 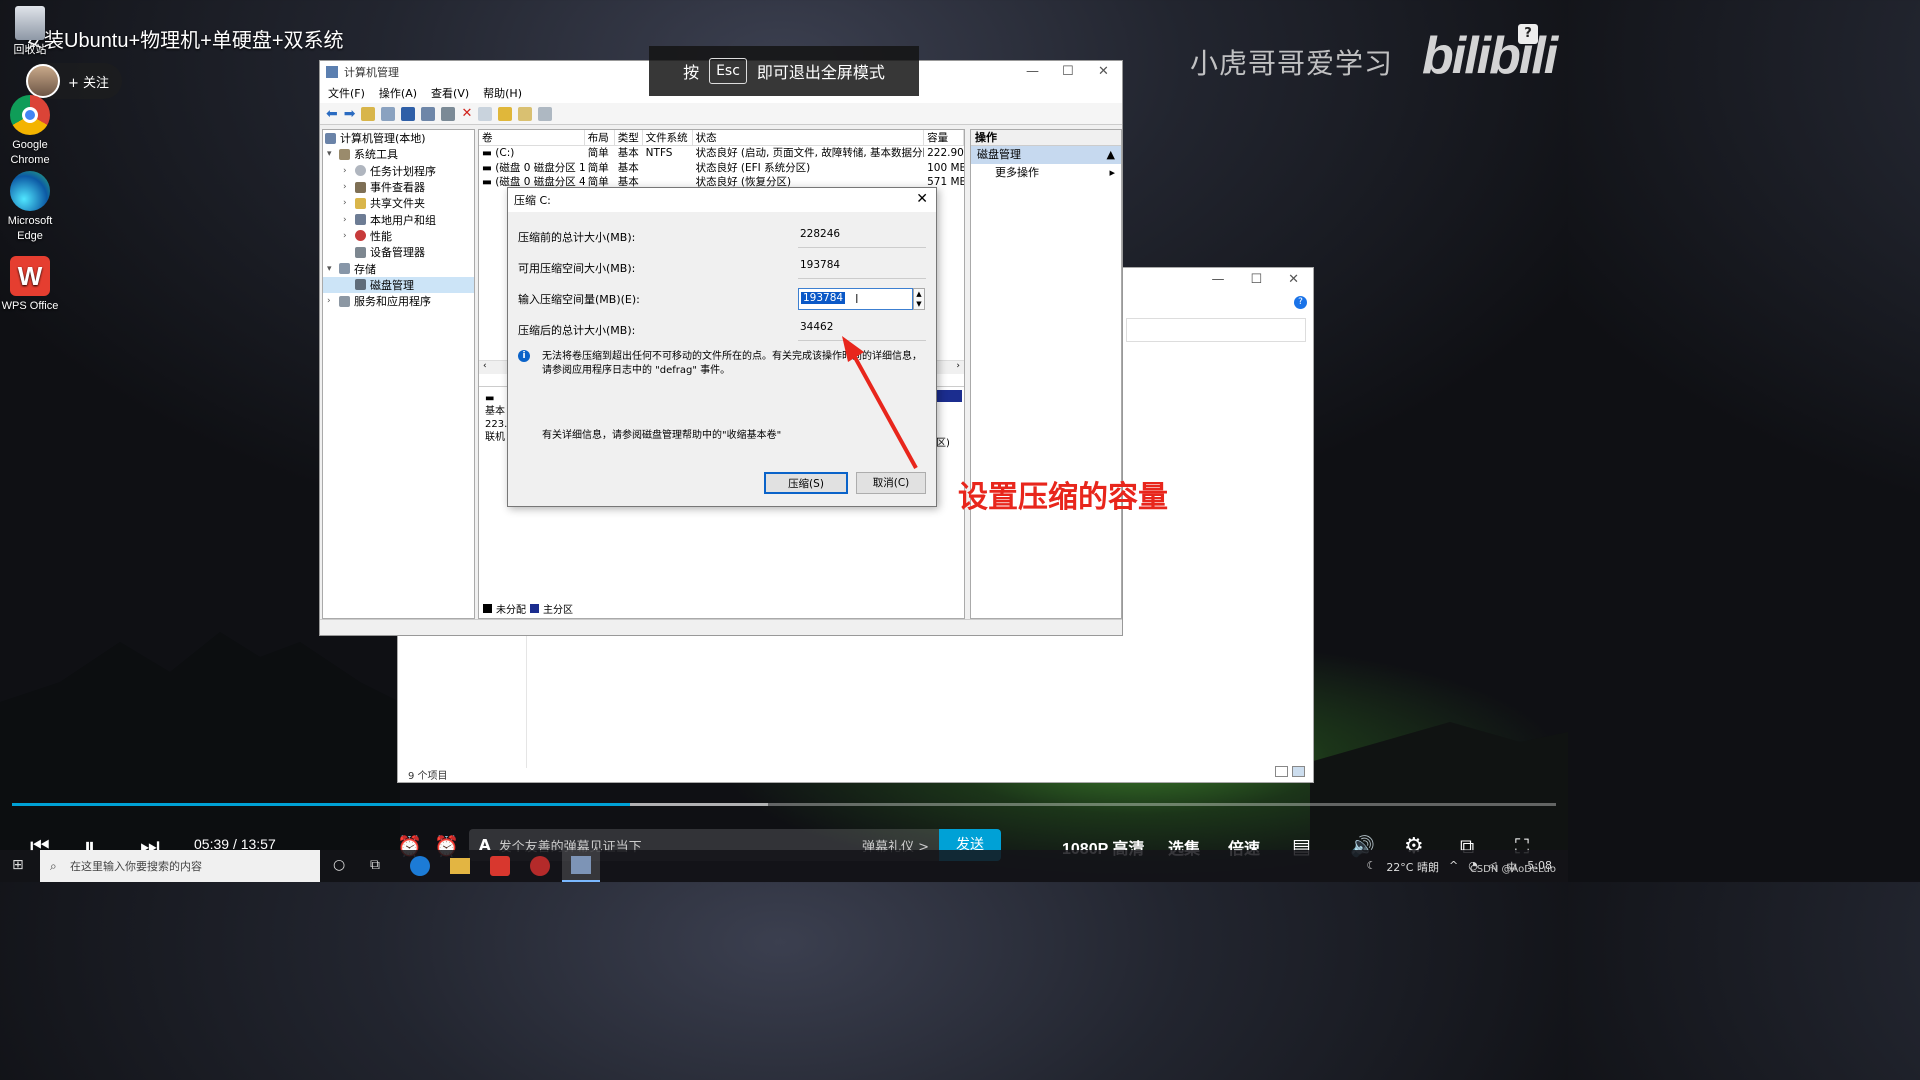 I want to click on column-header-volume: 卷, so click(x=532, y=137).